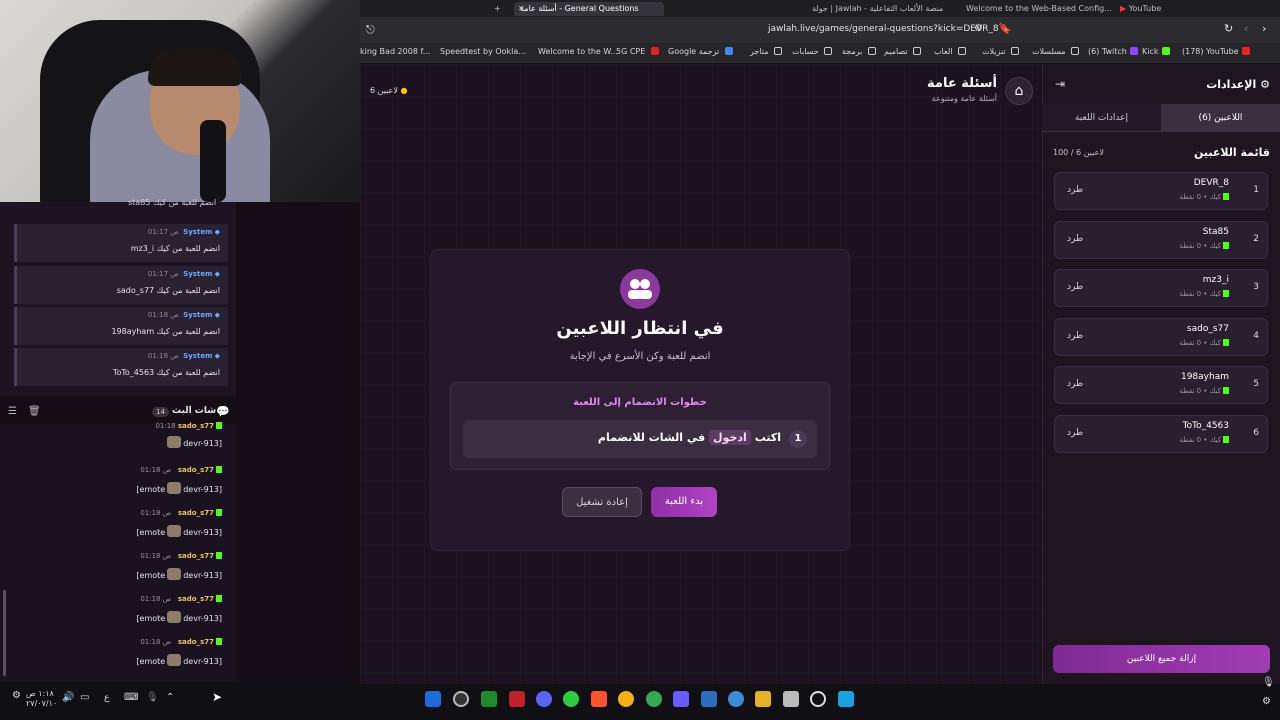  What do you see at coordinates (589, 9) in the screenshot?
I see `browser-tab-active: أسئلة عامة - General Questions` at bounding box center [589, 9].